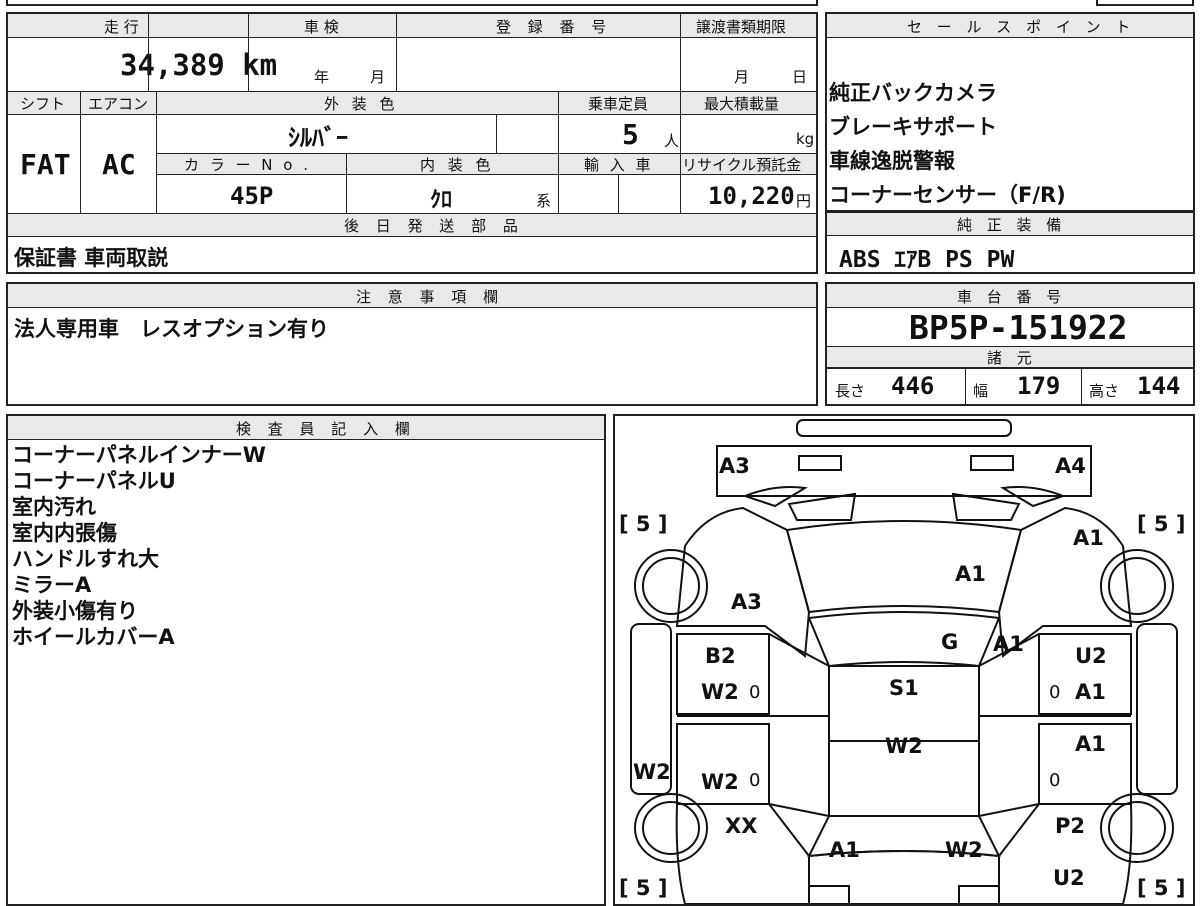 The image size is (1200, 906). Describe the element at coordinates (119, 164) in the screenshot. I see `ac-value: AC` at that location.